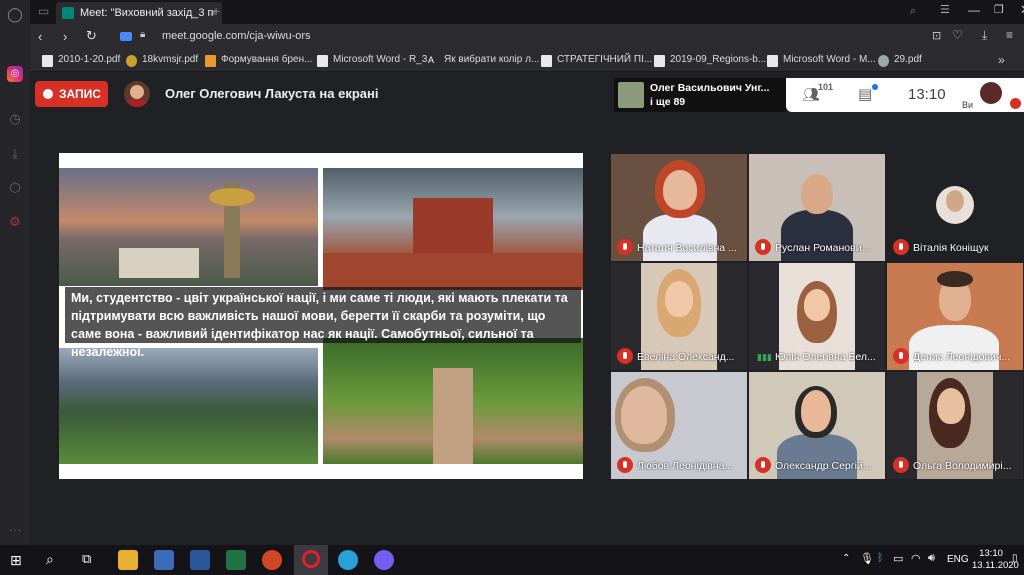  What do you see at coordinates (322, 61) in the screenshot?
I see `word-file-icon` at bounding box center [322, 61].